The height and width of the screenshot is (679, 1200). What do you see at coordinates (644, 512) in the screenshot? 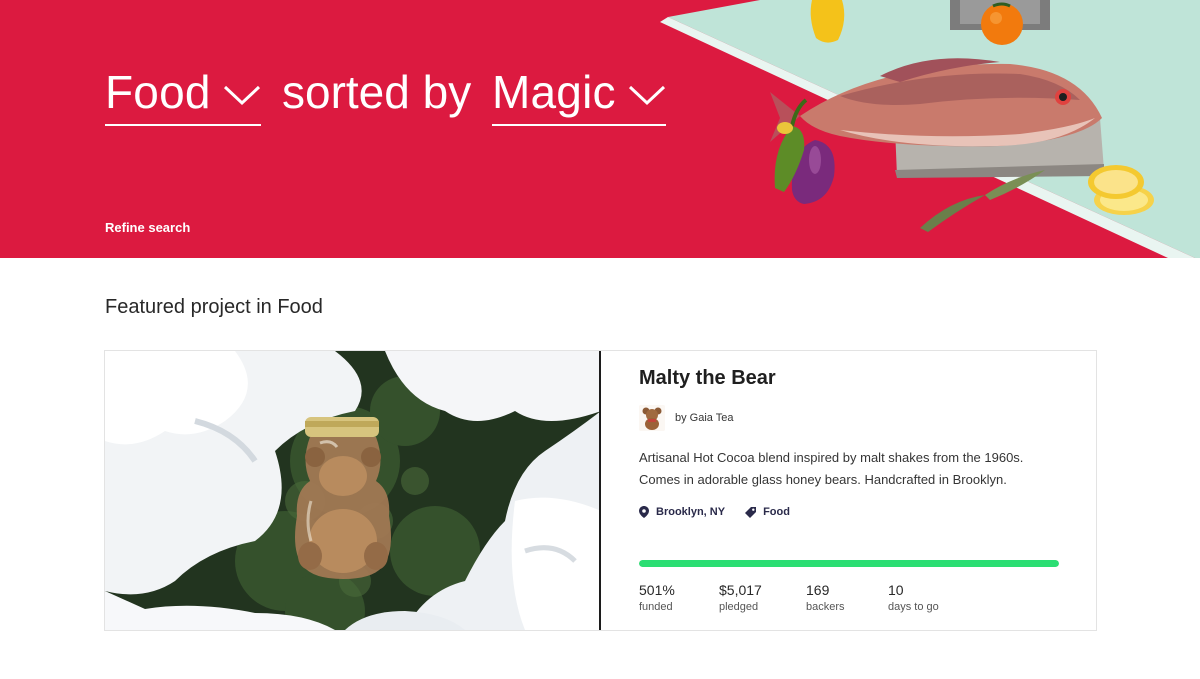
I see `map-pin-icon` at bounding box center [644, 512].